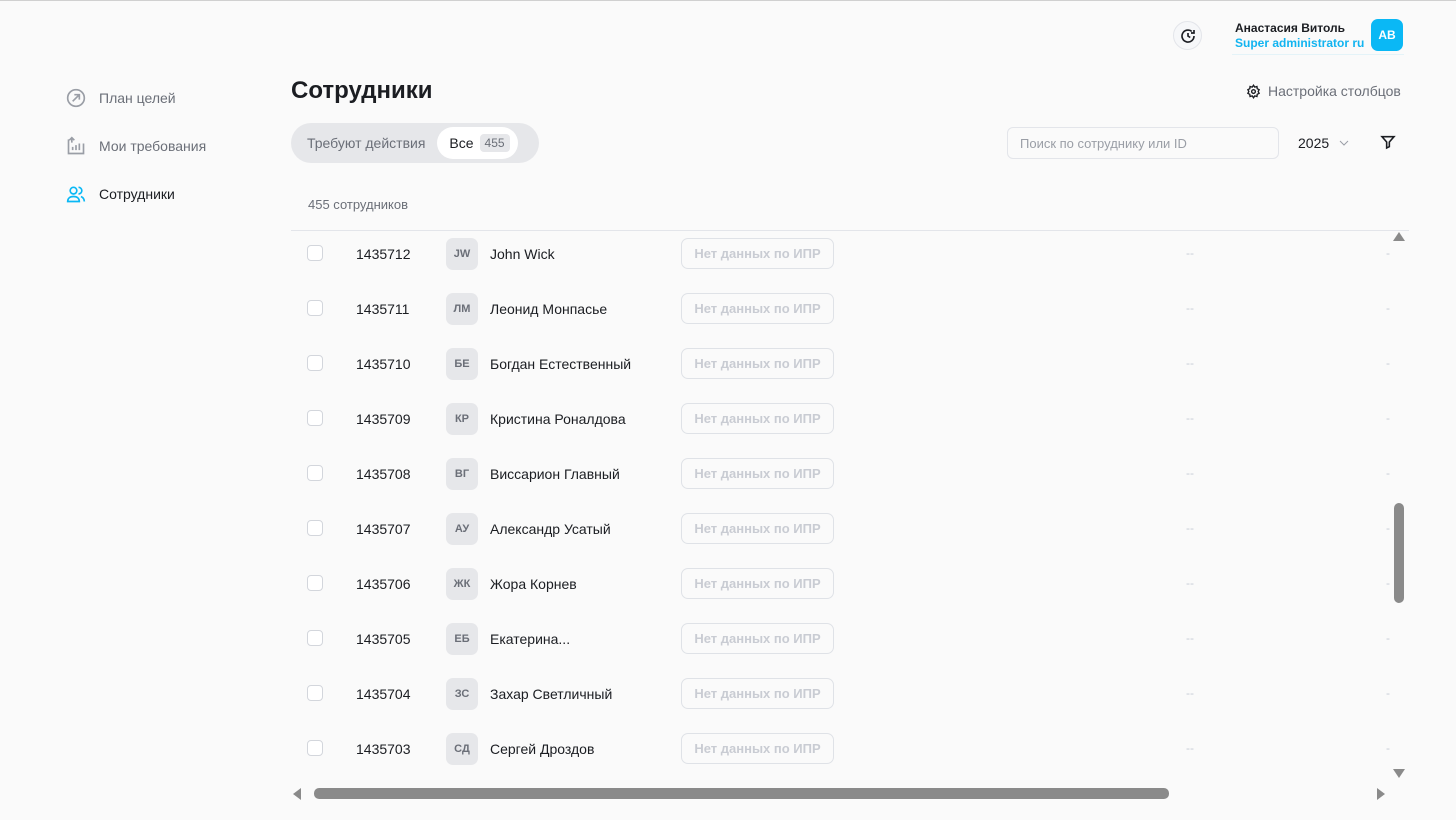 The height and width of the screenshot is (820, 1456). What do you see at coordinates (555, 474) in the screenshot?
I see `employee-name: Виссарион Главный` at bounding box center [555, 474].